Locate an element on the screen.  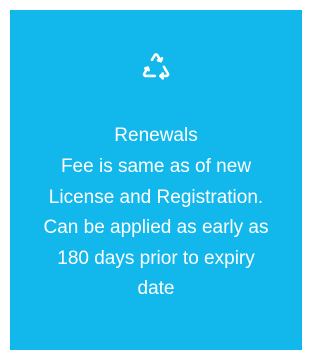
recycle-icon is located at coordinates (156, 68).